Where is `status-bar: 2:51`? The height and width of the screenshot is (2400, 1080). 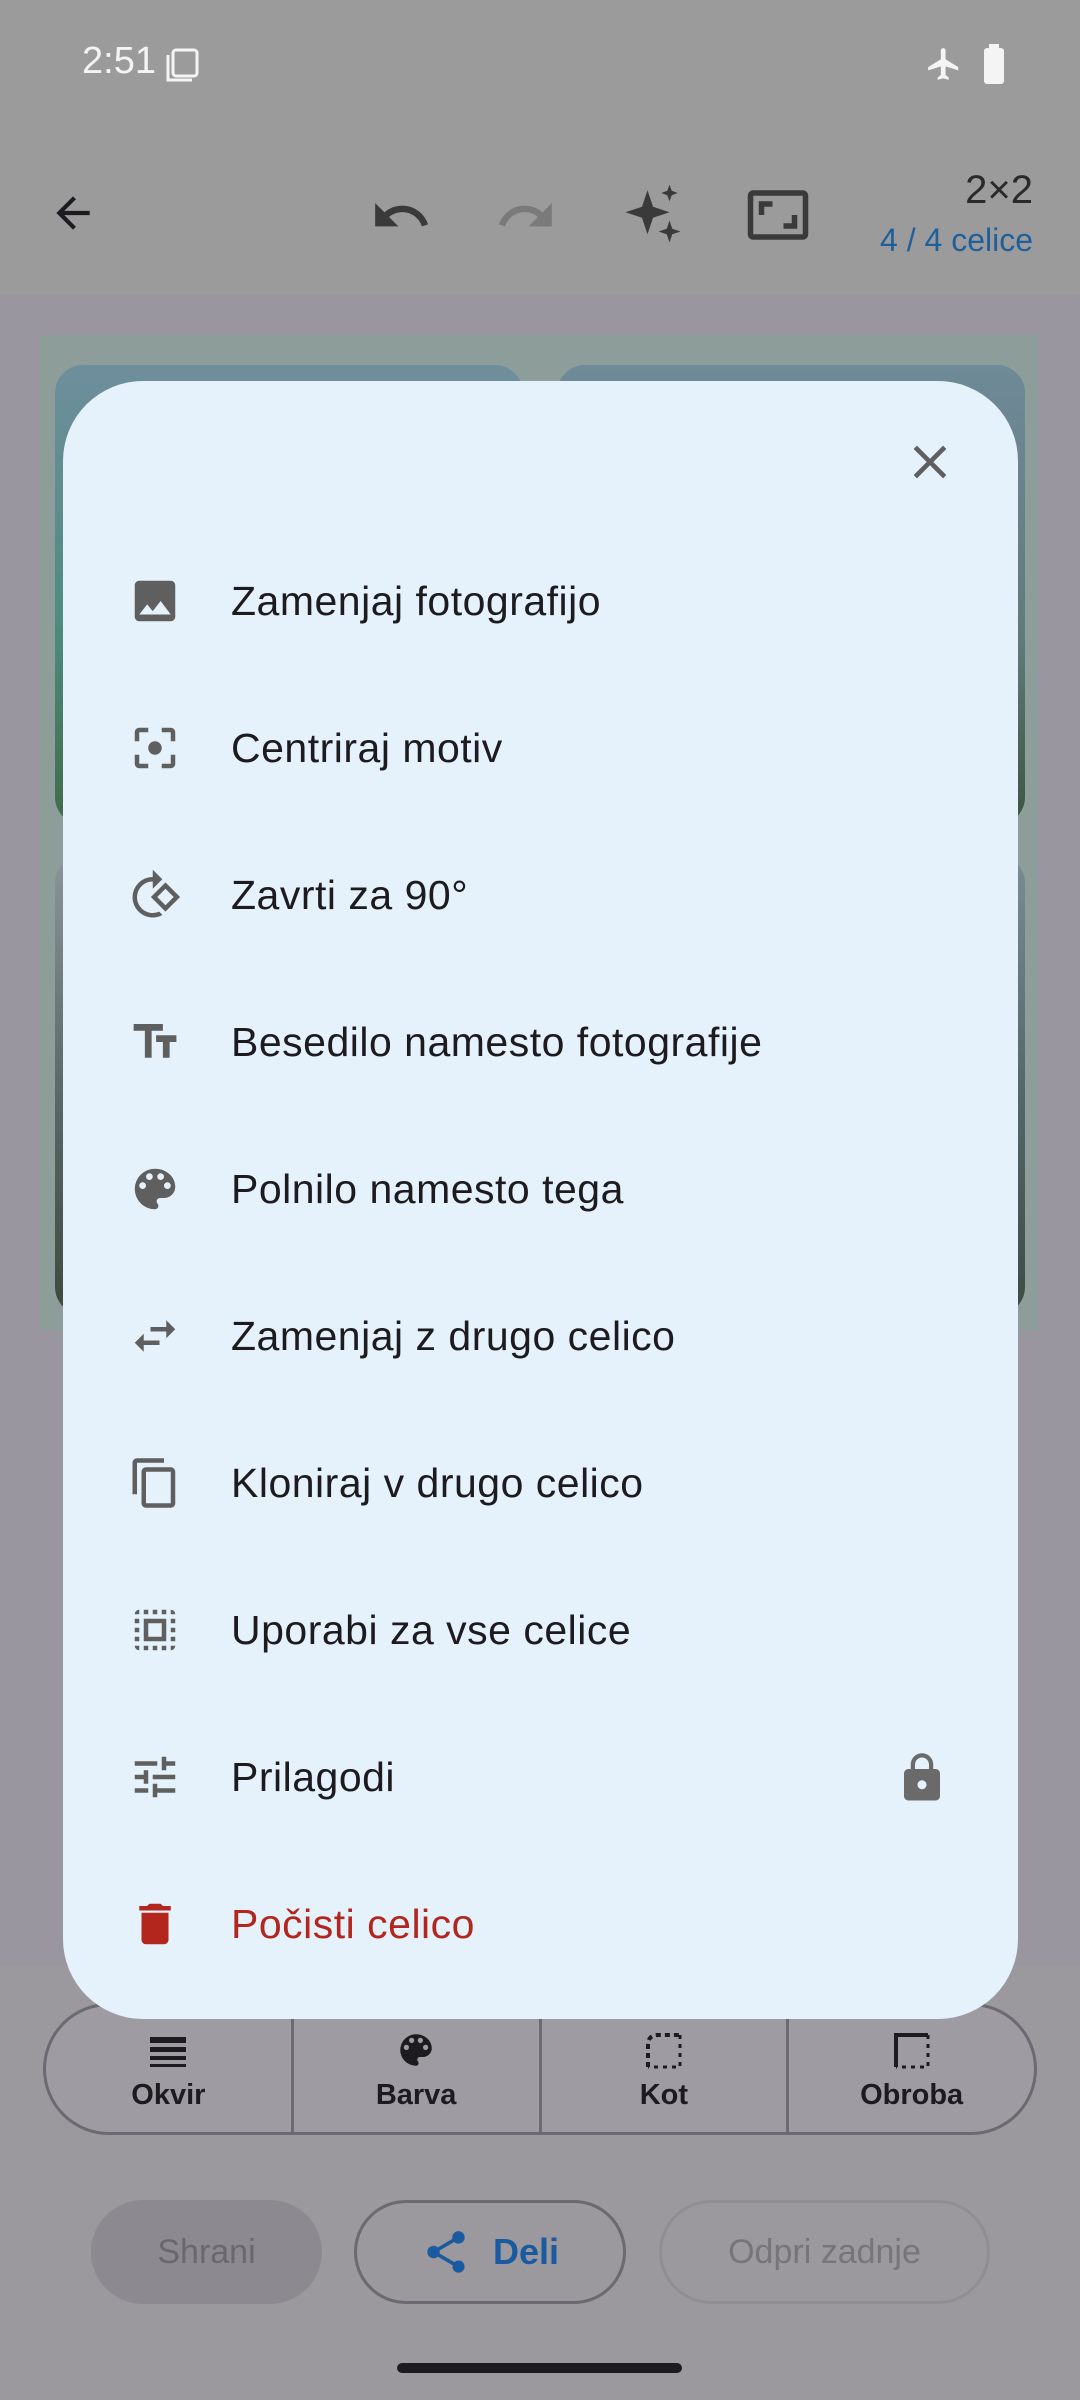 status-bar: 2:51 is located at coordinates (540, 65).